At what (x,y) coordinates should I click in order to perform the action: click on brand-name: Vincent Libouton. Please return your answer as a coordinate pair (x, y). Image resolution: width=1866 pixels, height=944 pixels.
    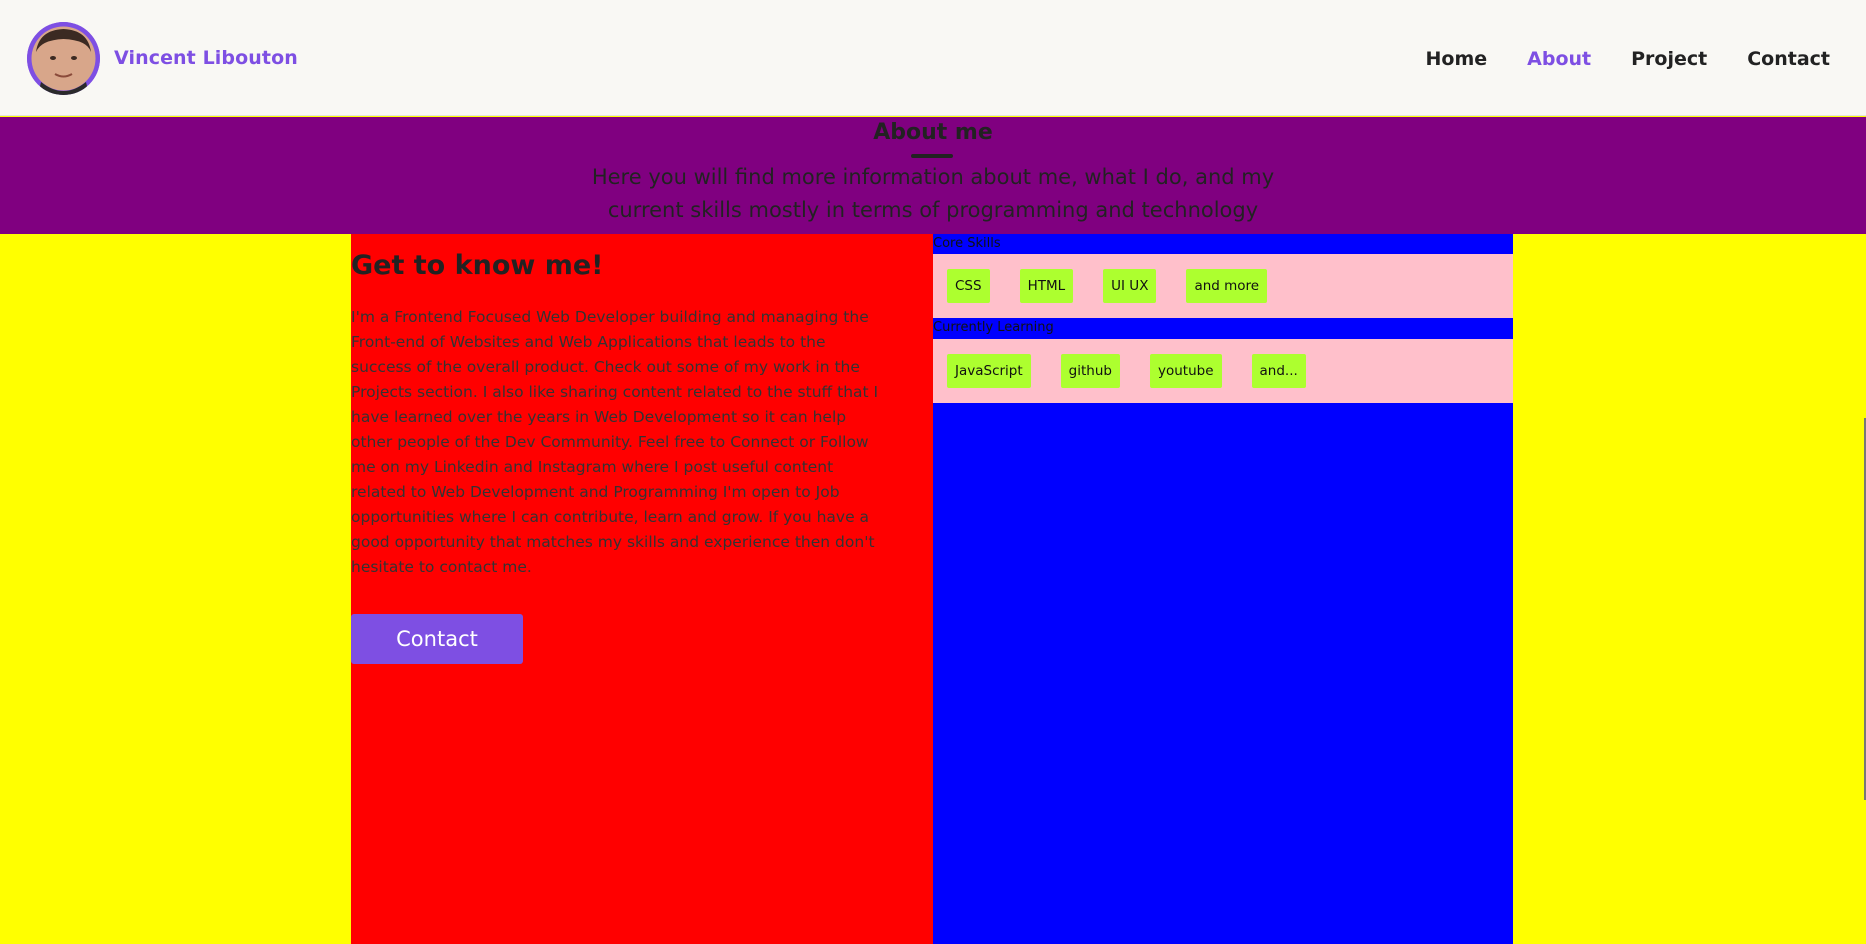
    Looking at the image, I should click on (206, 58).